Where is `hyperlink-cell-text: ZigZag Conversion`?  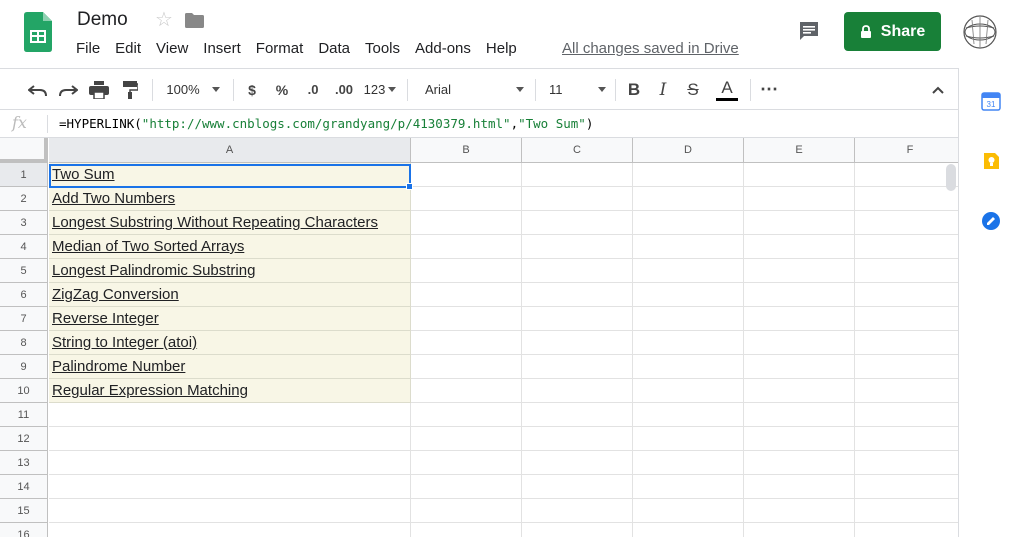 hyperlink-cell-text: ZigZag Conversion is located at coordinates (115, 294).